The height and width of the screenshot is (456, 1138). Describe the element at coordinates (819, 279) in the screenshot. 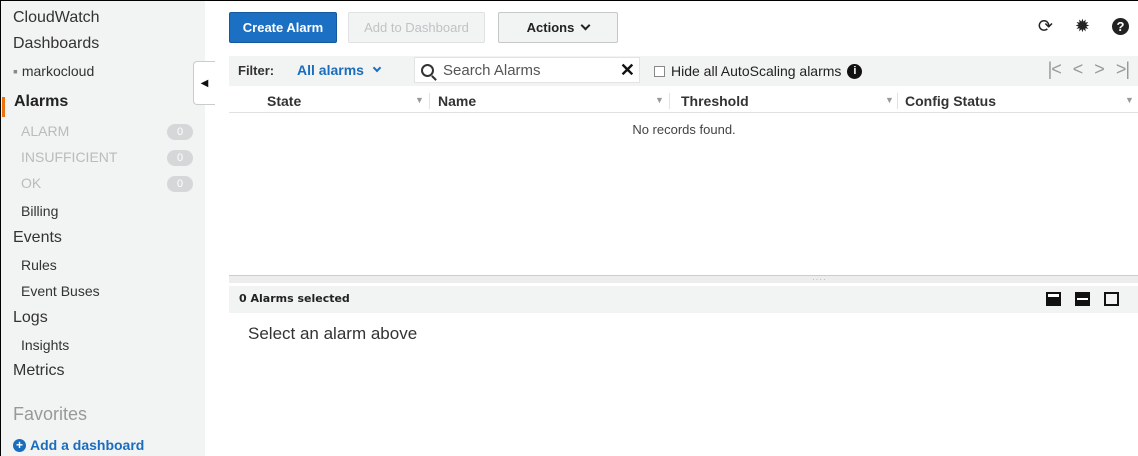

I see `grip-icon: ····` at that location.